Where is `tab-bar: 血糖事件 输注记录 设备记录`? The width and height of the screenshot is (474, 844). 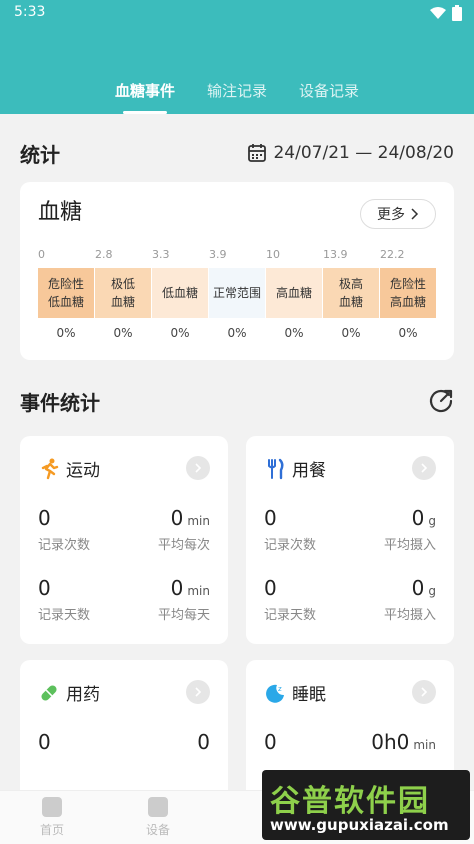
tab-bar: 血糖事件 输注记录 设备记录 is located at coordinates (237, 96).